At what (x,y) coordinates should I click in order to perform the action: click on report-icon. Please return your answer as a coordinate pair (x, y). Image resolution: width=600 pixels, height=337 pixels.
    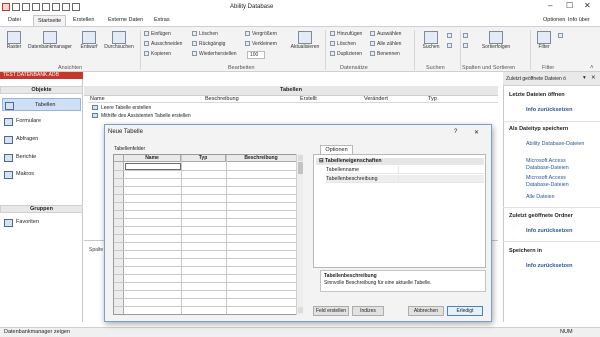
    Looking at the image, I should click on (8, 158).